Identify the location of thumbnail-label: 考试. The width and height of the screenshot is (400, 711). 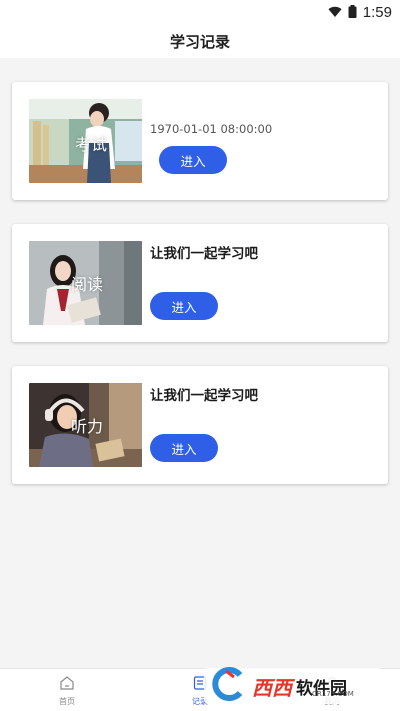
(91, 144).